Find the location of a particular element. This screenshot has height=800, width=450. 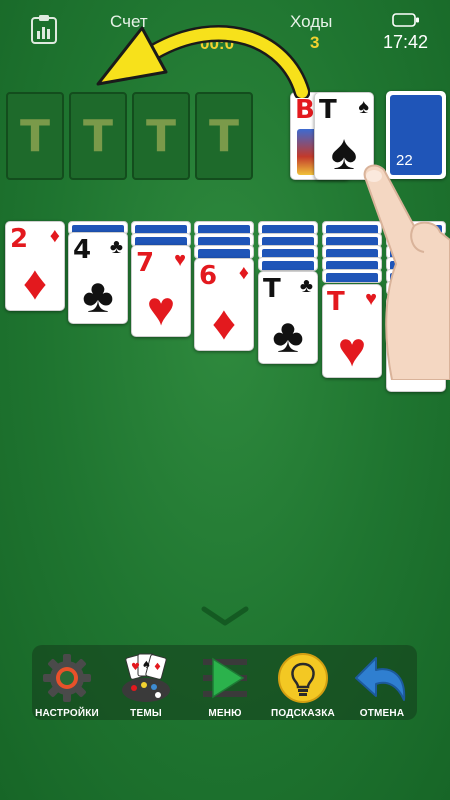

stats-button is located at coordinates (44, 29).